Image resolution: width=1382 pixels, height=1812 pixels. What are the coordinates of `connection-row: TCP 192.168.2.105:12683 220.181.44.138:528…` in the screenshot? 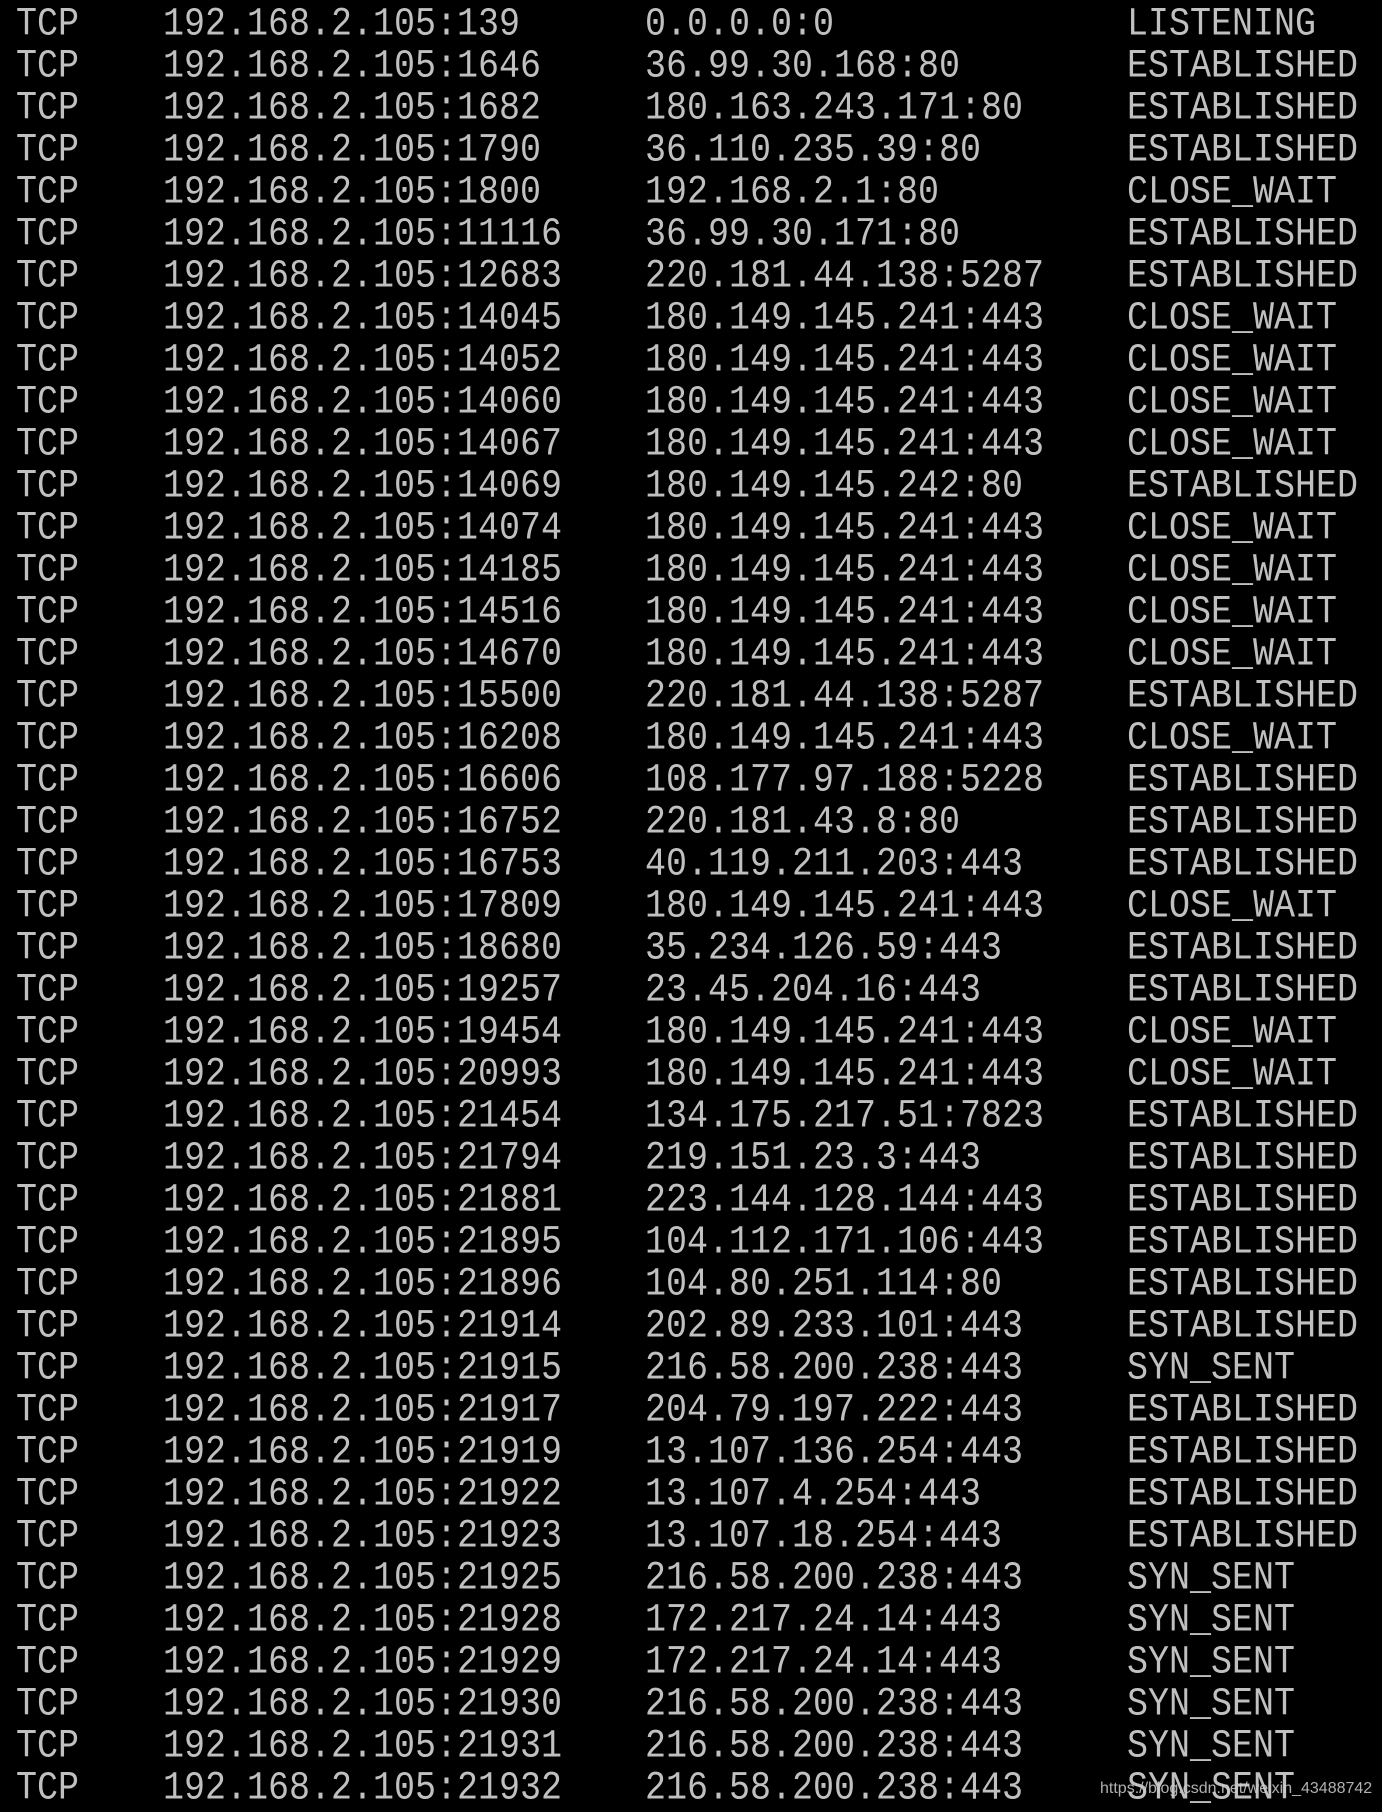 It's located at (691, 276).